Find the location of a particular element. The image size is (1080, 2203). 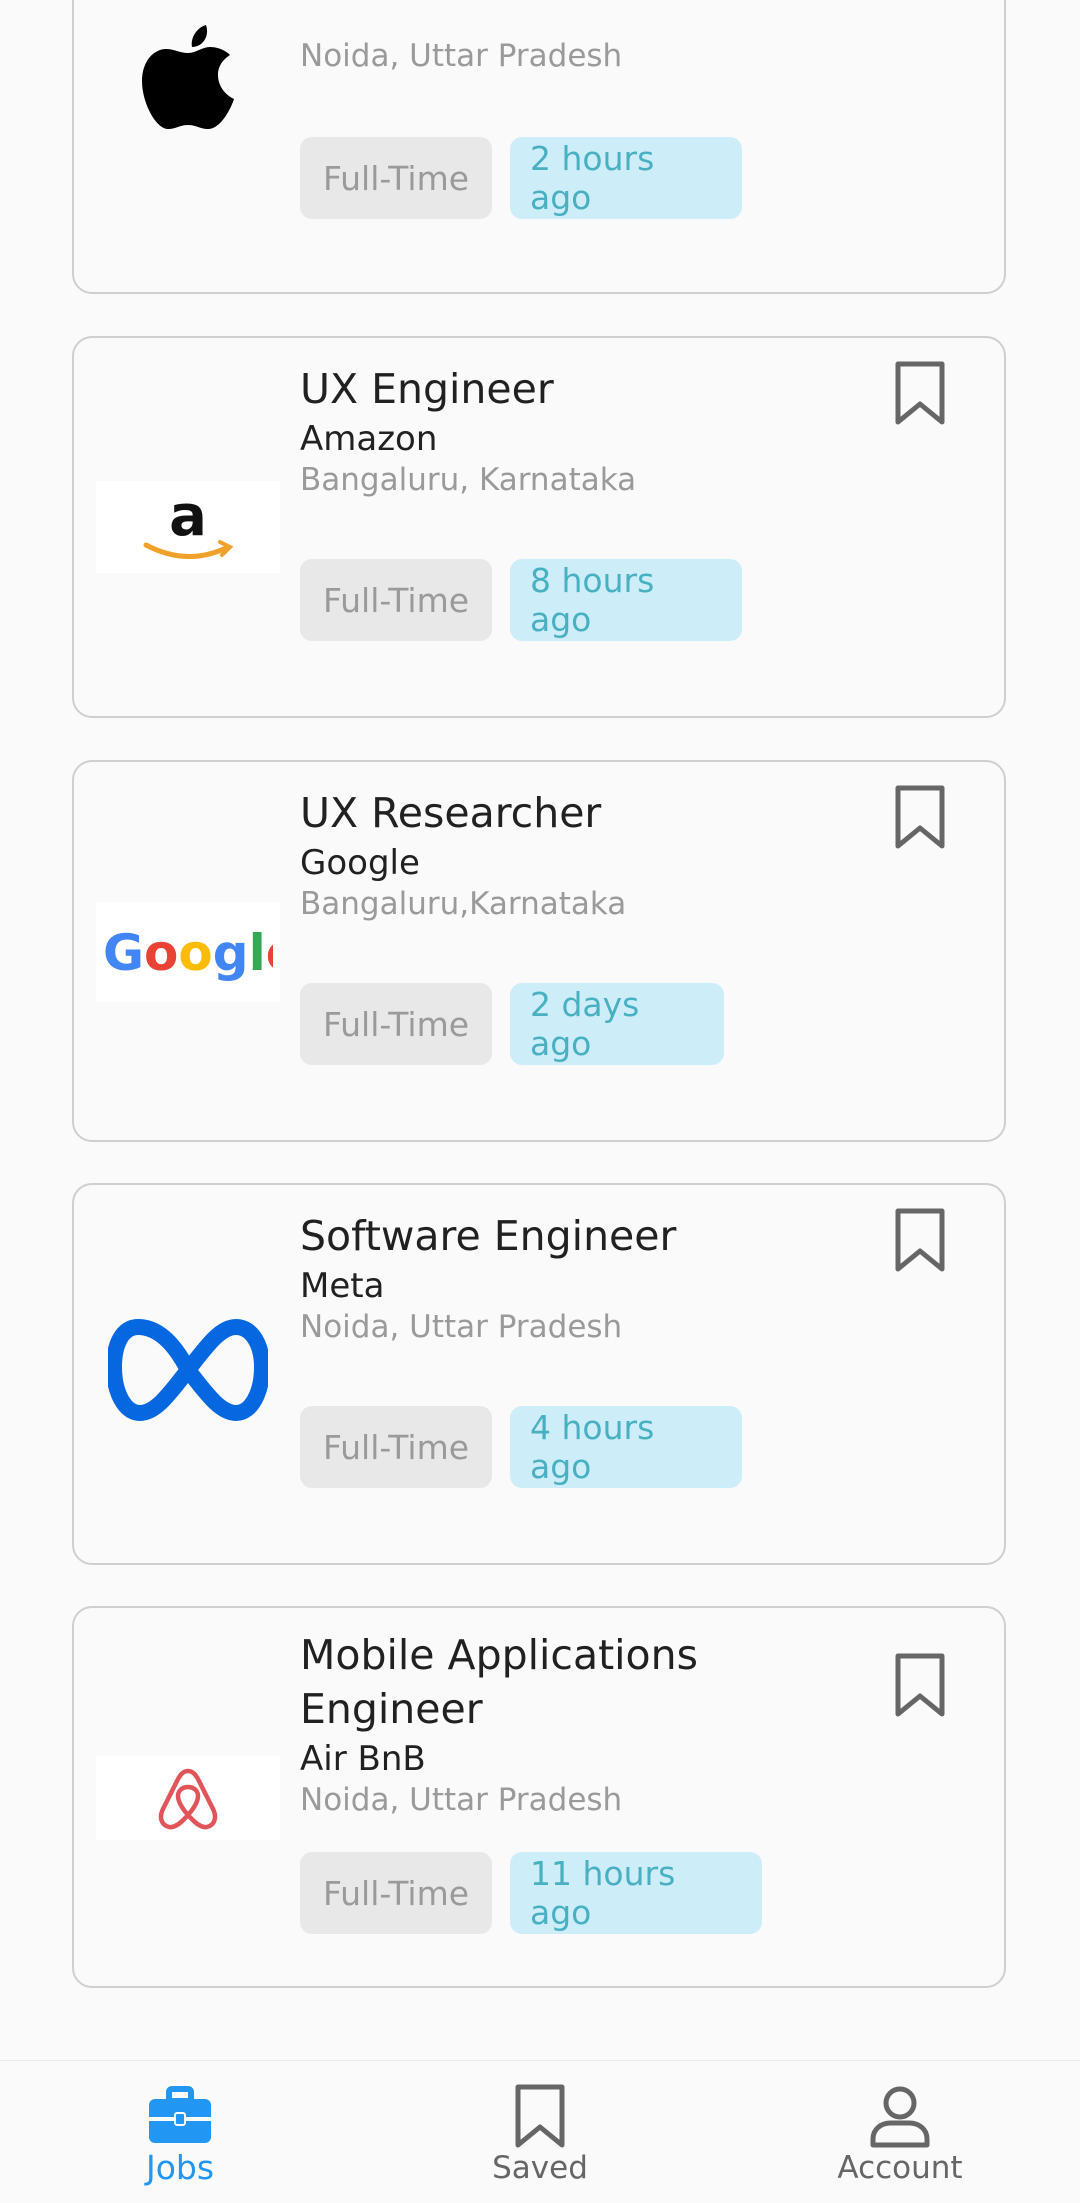

job-title: UX Engineer is located at coordinates (427, 389).